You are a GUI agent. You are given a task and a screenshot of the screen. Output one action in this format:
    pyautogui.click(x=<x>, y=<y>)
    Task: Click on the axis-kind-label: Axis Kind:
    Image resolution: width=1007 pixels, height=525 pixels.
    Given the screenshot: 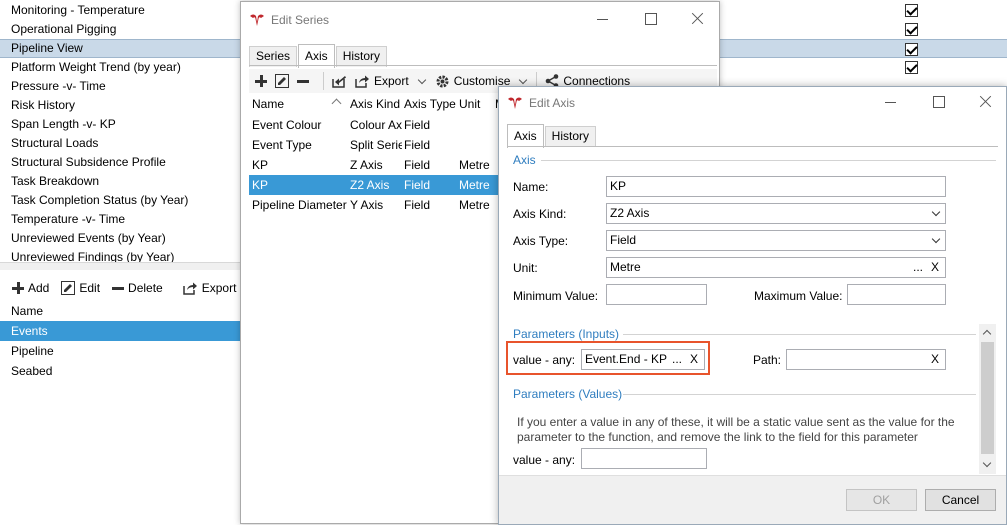 What is the action you would take?
    pyautogui.click(x=540, y=214)
    